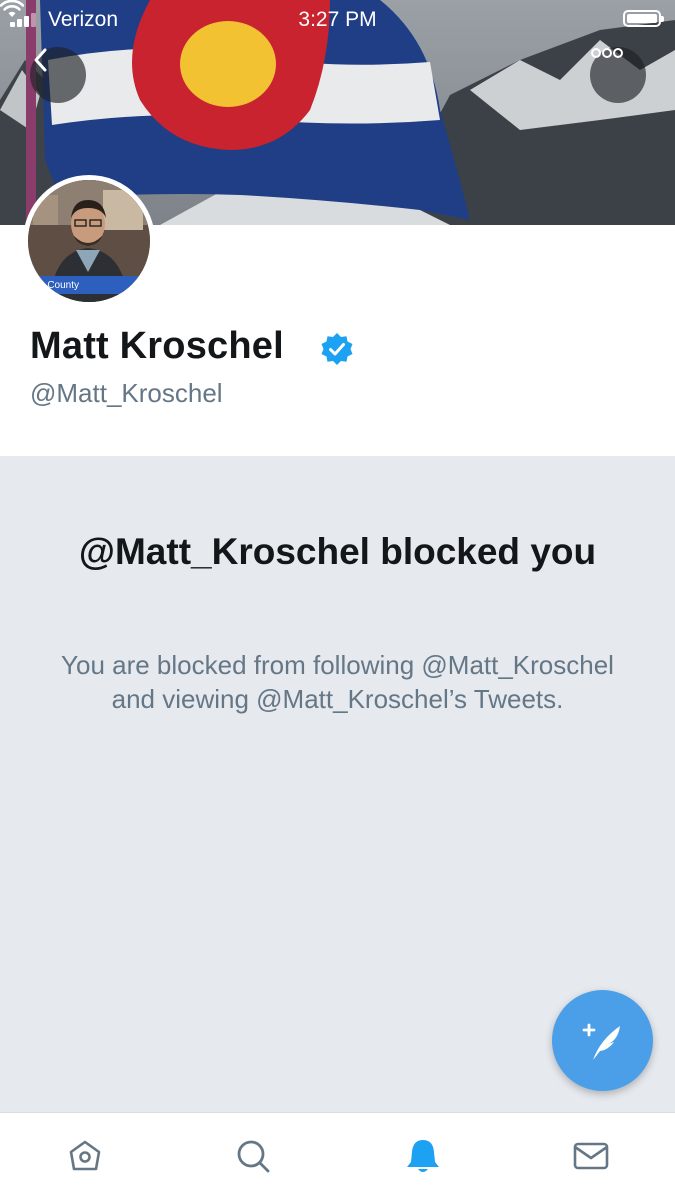 The height and width of the screenshot is (1200, 675). I want to click on notifications-bell-icon, so click(423, 1156).